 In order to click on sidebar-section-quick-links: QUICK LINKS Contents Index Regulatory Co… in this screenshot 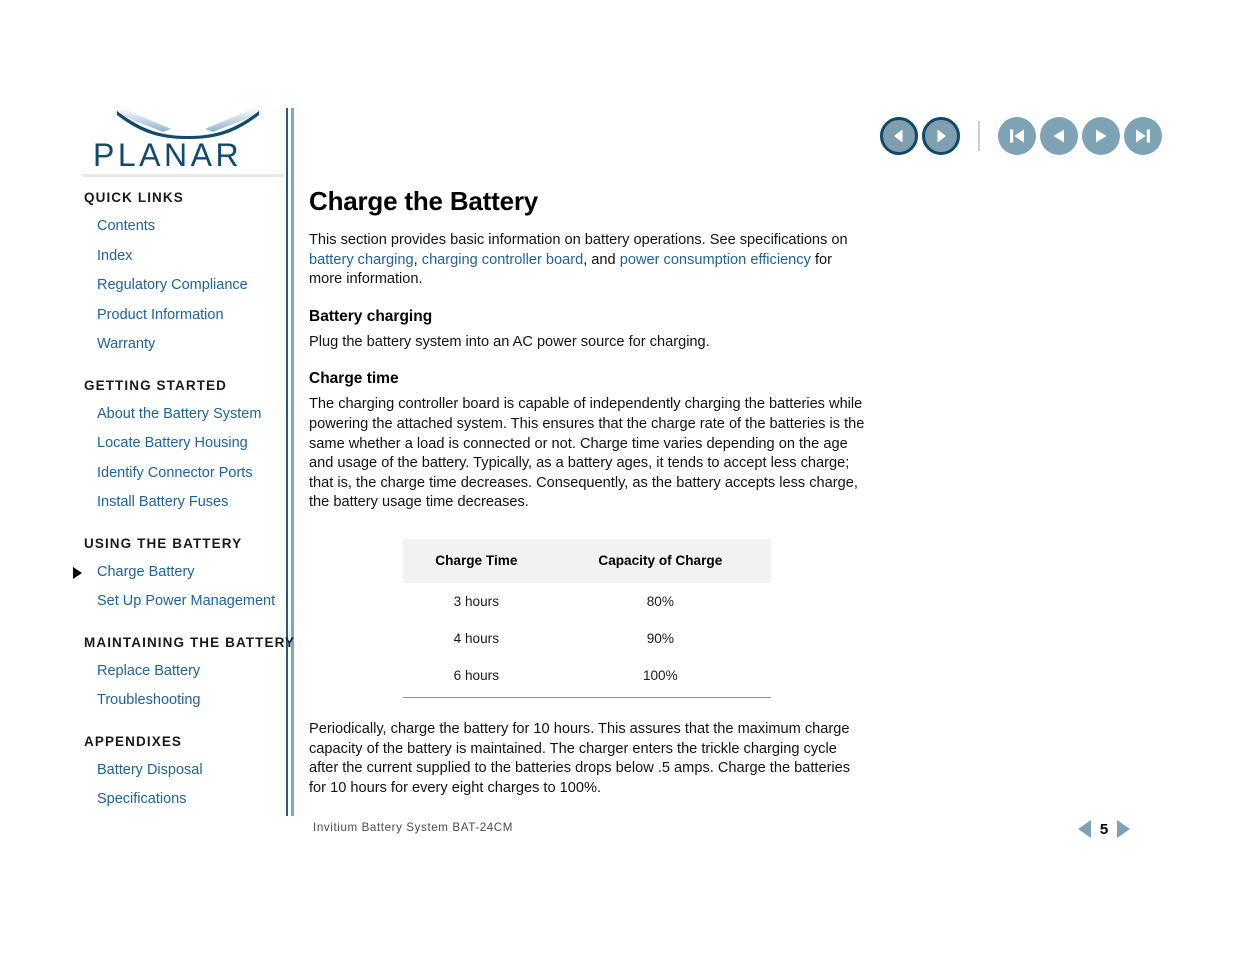, I will do `click(186, 275)`.